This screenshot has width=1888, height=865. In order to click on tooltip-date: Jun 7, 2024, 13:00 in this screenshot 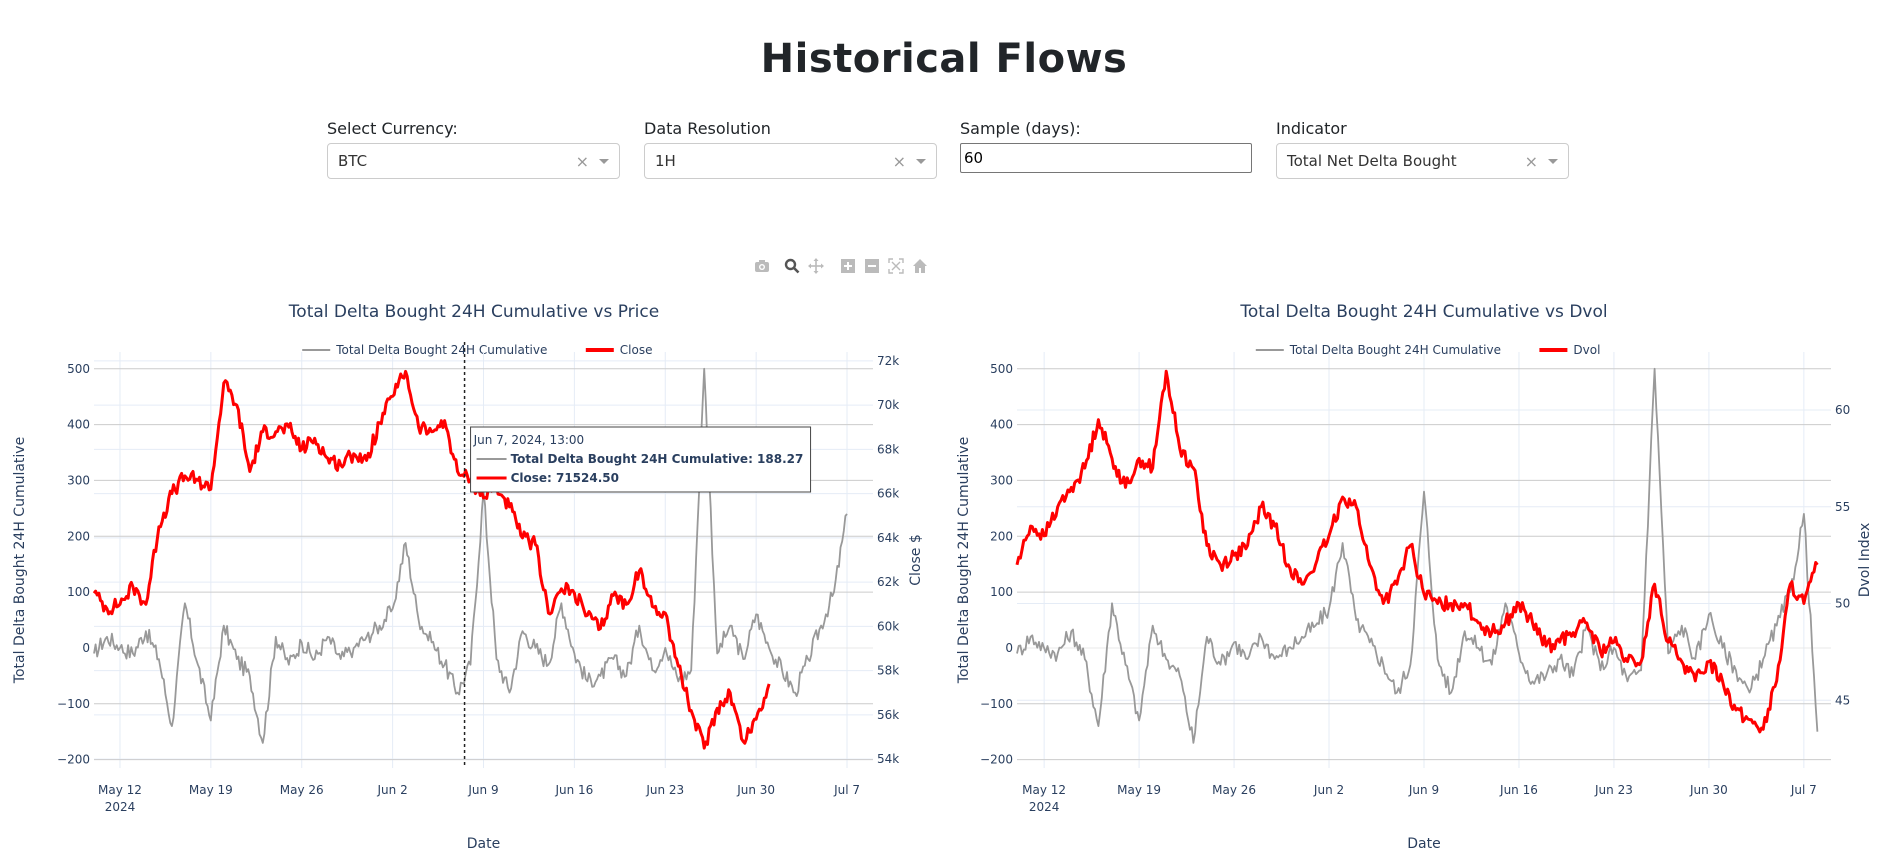, I will do `click(529, 440)`.